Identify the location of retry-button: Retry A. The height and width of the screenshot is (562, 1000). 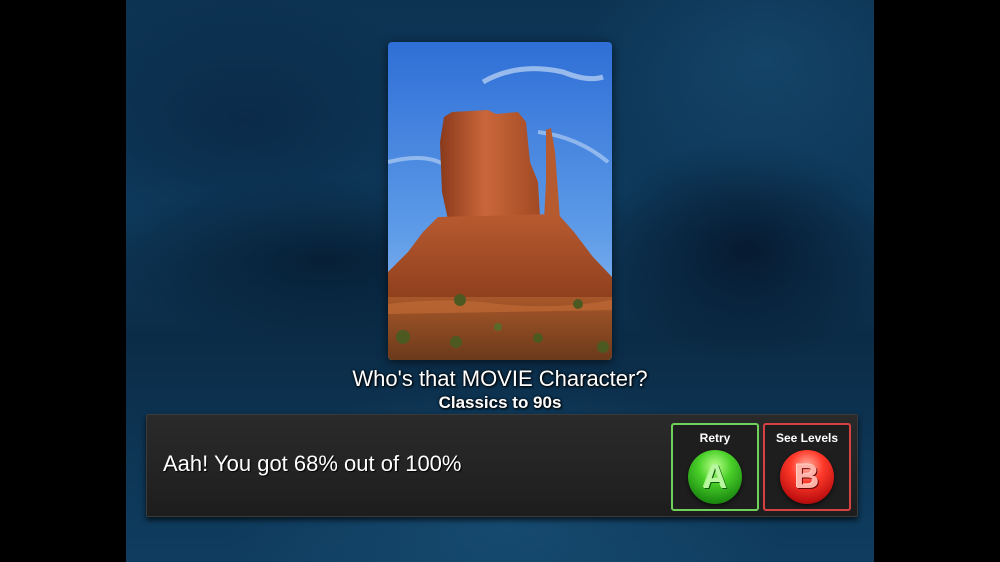
(715, 467).